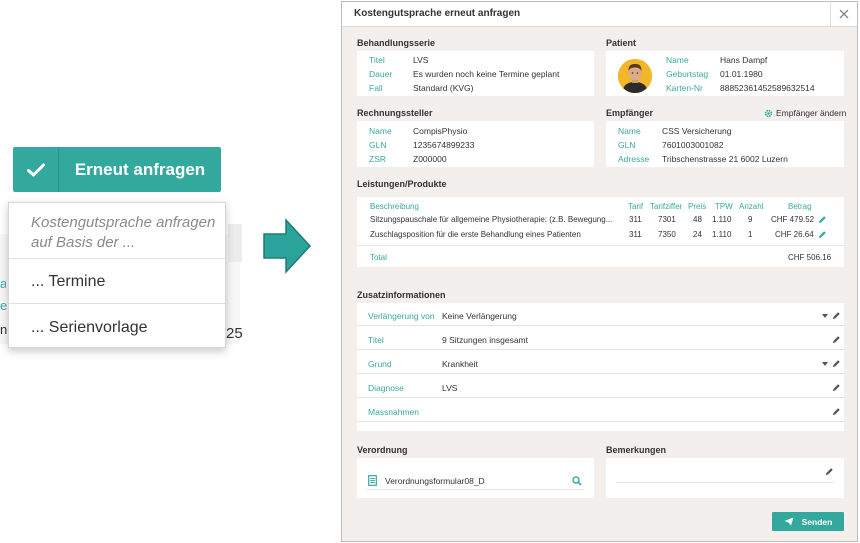 The width and height of the screenshot is (860, 543). What do you see at coordinates (378, 257) in the screenshot?
I see `total-label: Total` at bounding box center [378, 257].